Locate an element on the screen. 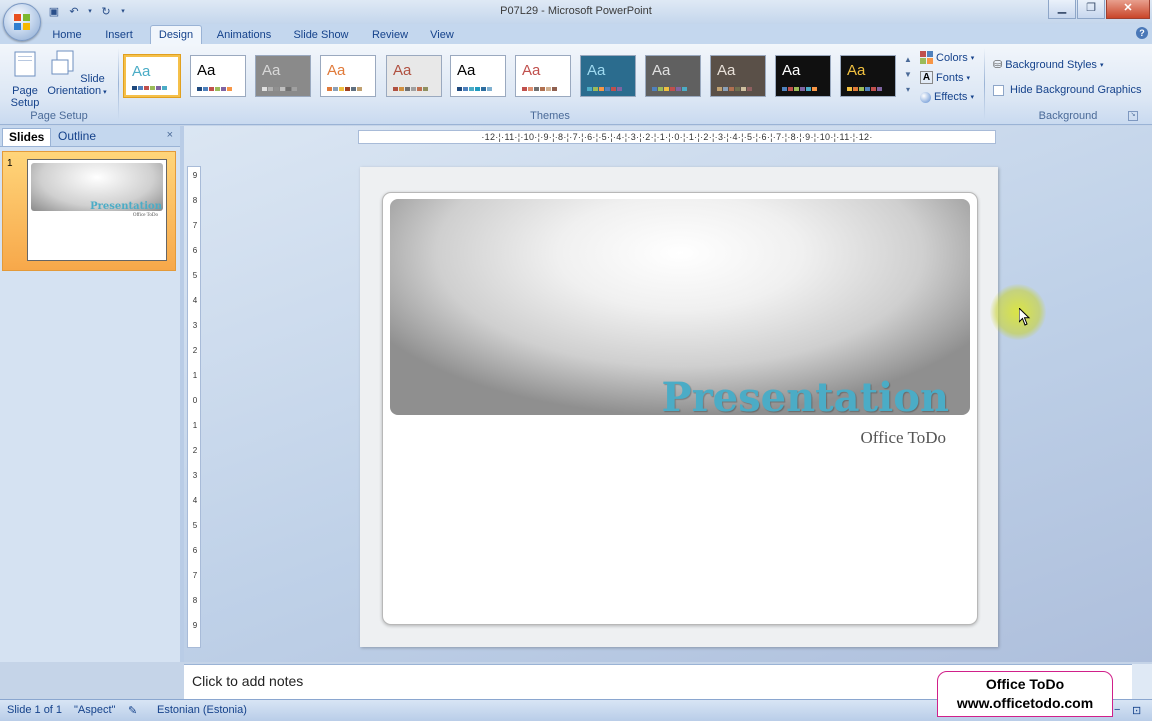 The width and height of the screenshot is (1152, 721). tab-outline: Outline is located at coordinates (77, 136).